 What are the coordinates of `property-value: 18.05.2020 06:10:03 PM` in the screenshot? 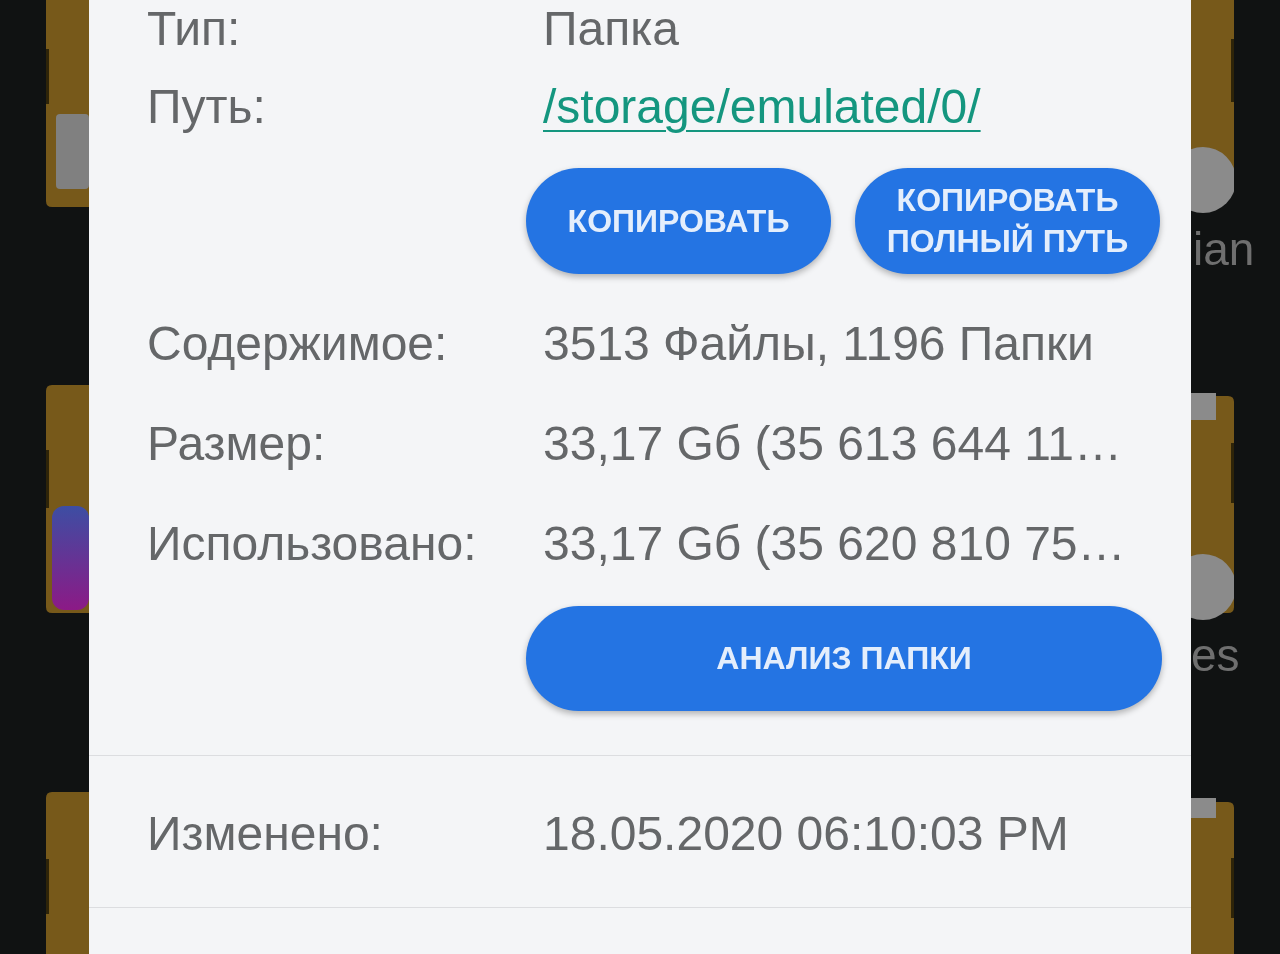 It's located at (806, 834).